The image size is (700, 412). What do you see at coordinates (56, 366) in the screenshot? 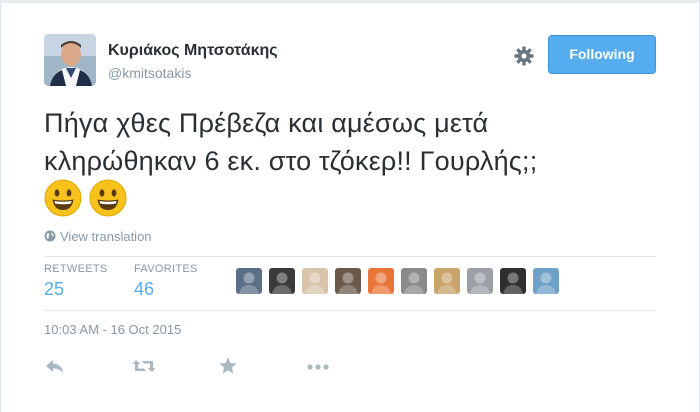
I see `reply-icon` at bounding box center [56, 366].